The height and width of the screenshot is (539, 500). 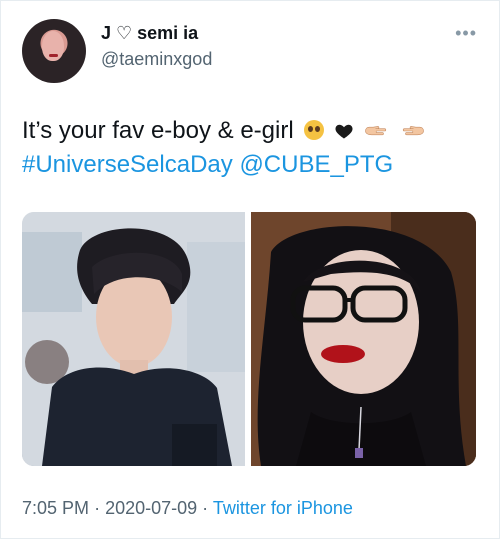 I want to click on tweet-text: It’s your fav e-boy & e-girl, so click(x=158, y=130).